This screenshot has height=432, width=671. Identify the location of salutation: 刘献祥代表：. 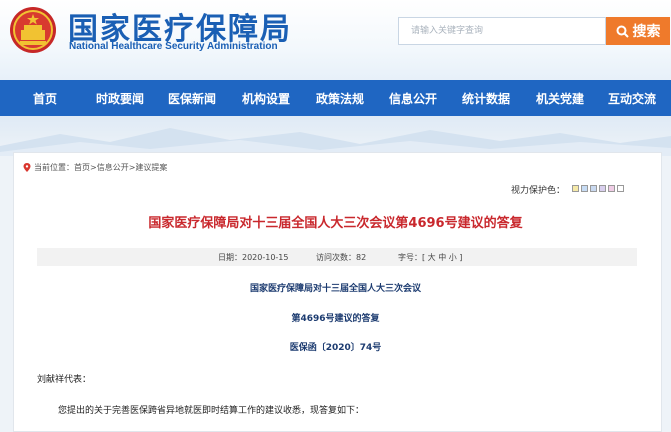
(64, 380).